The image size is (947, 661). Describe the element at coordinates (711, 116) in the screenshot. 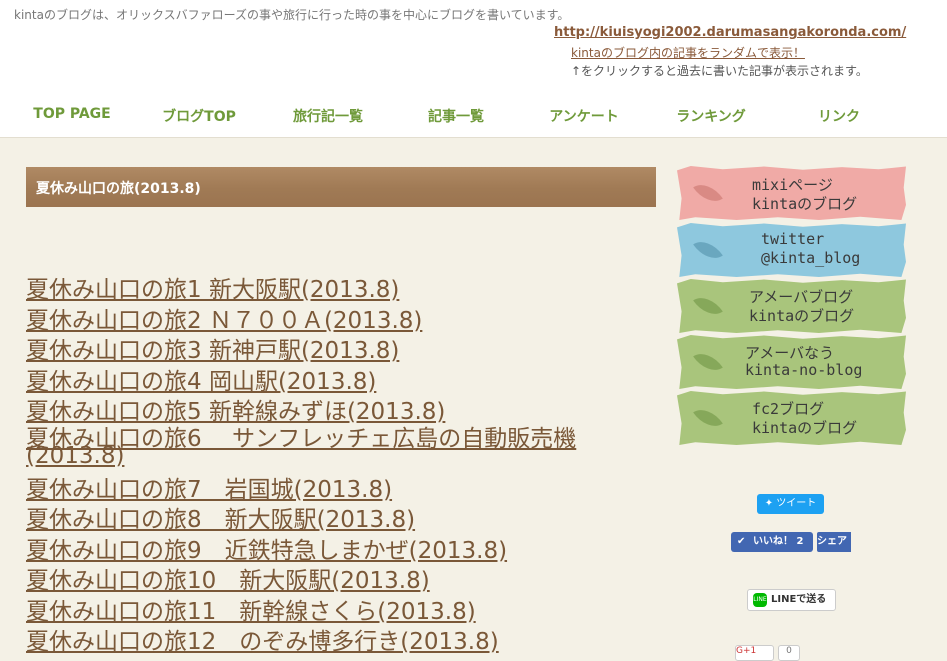

I see `nav-ranking: ランキング` at that location.